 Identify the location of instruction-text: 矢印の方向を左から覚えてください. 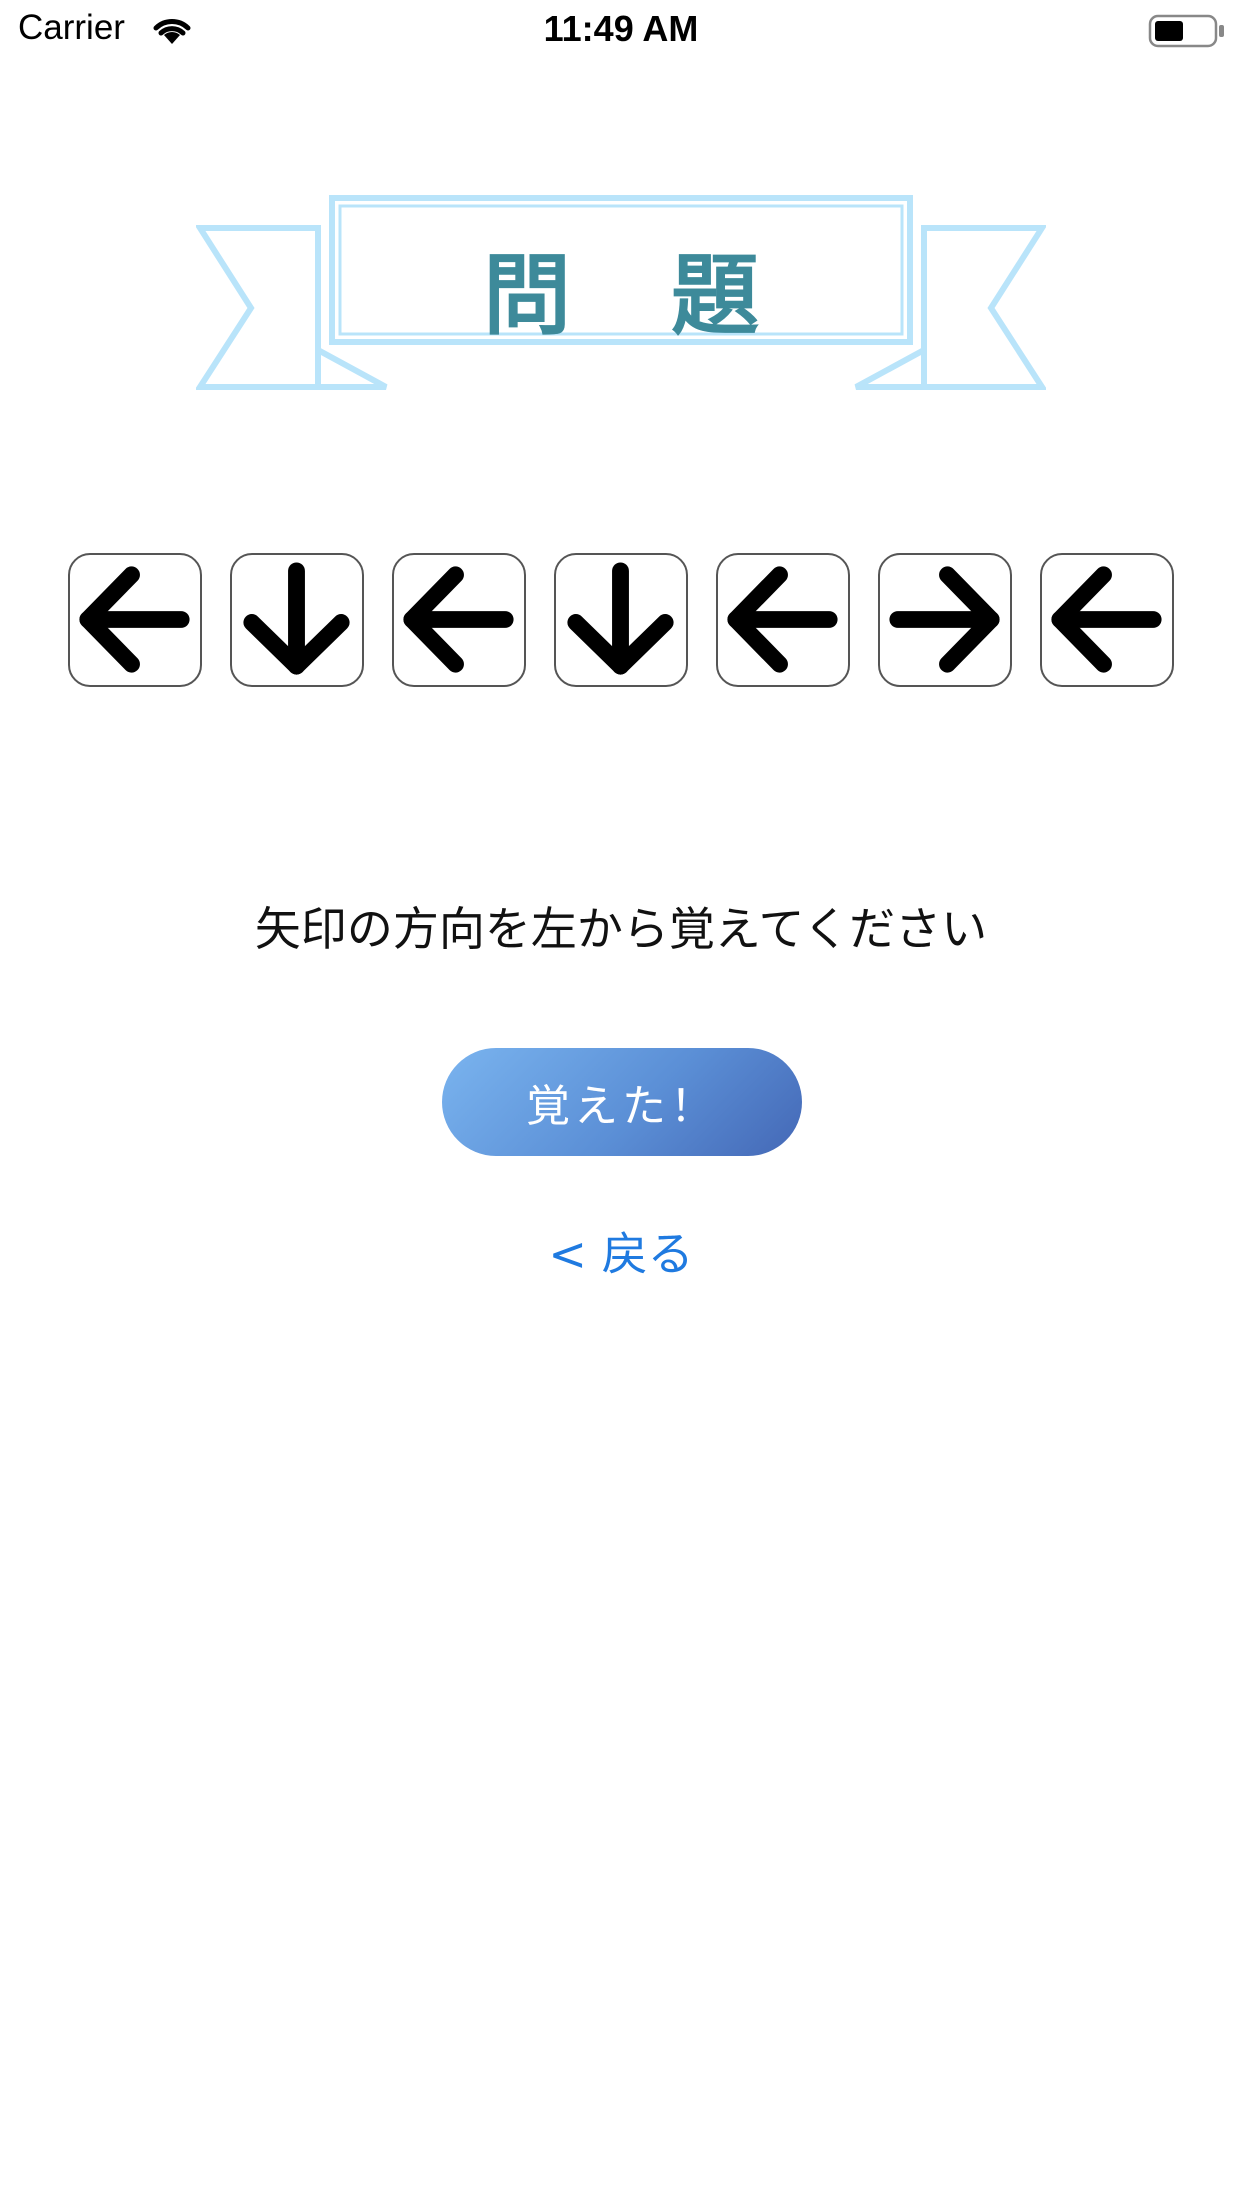
(621, 929).